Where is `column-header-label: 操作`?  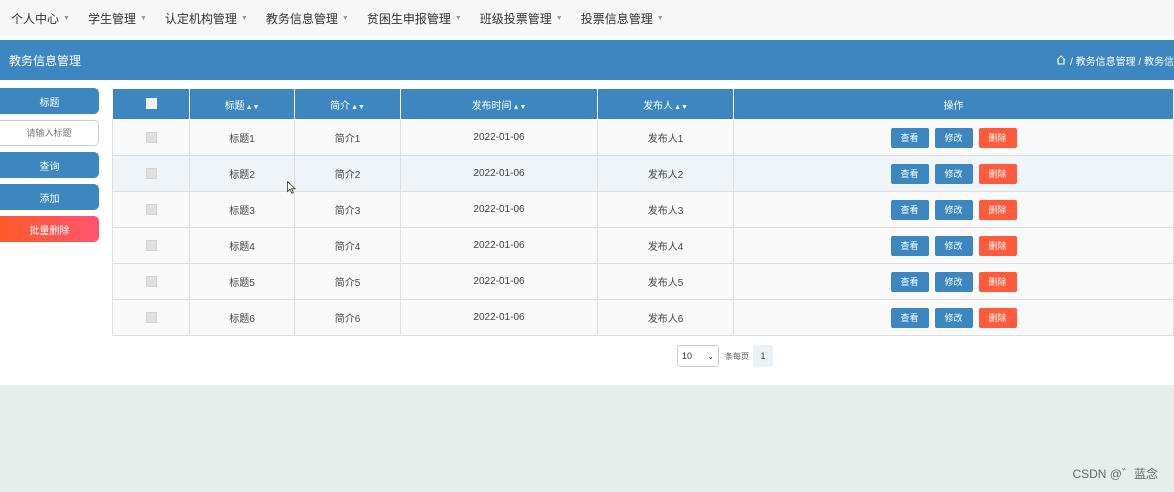
column-header-label: 操作 is located at coordinates (953, 106).